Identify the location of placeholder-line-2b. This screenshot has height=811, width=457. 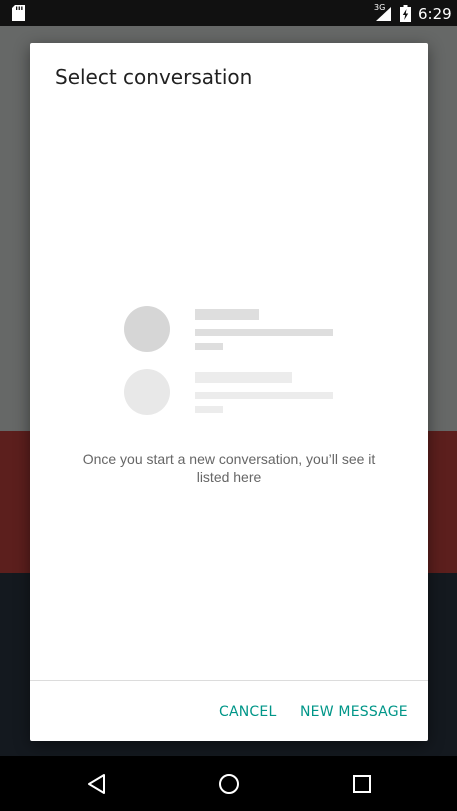
(264, 395).